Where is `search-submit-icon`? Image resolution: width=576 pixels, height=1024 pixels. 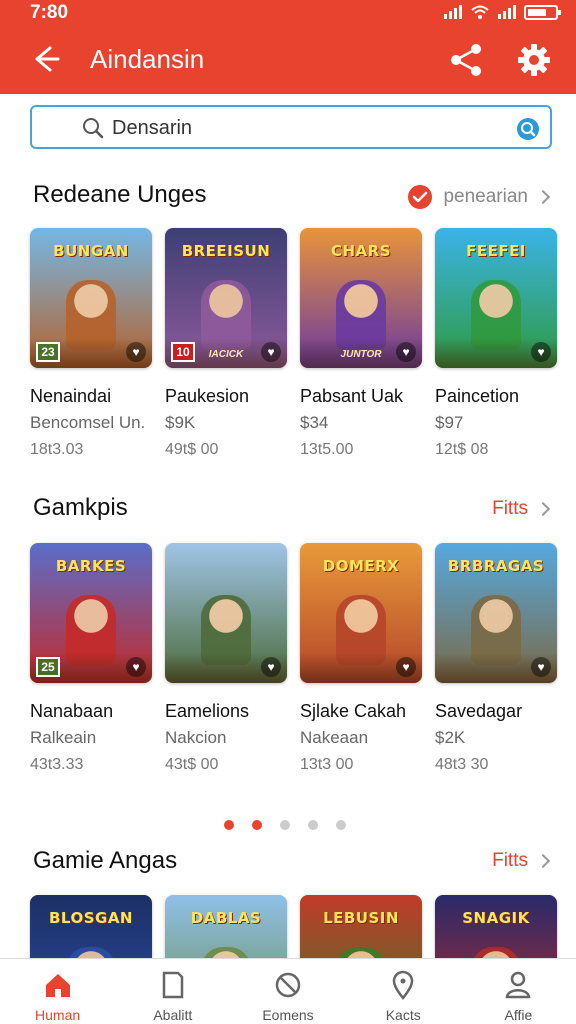
search-submit-icon is located at coordinates (528, 129).